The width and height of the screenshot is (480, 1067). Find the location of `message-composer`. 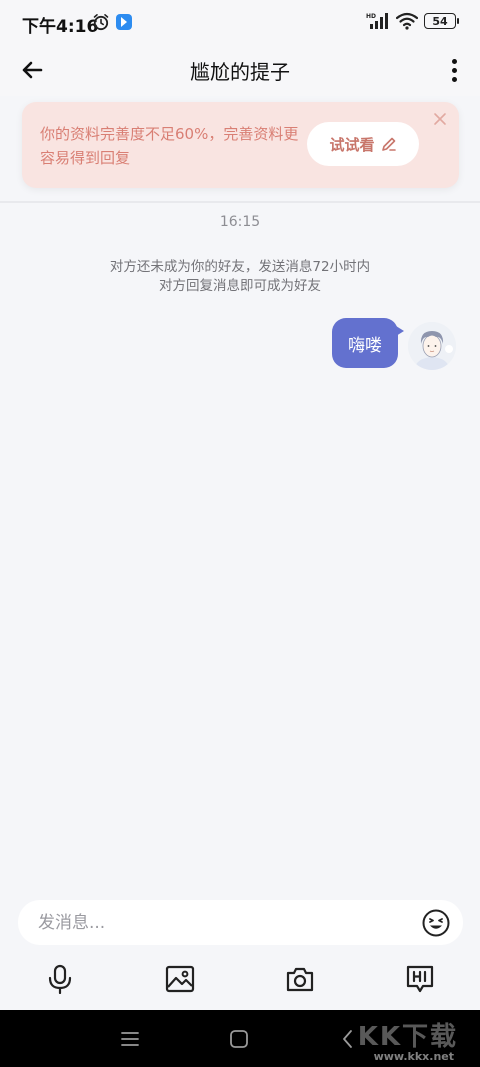

message-composer is located at coordinates (240, 922).